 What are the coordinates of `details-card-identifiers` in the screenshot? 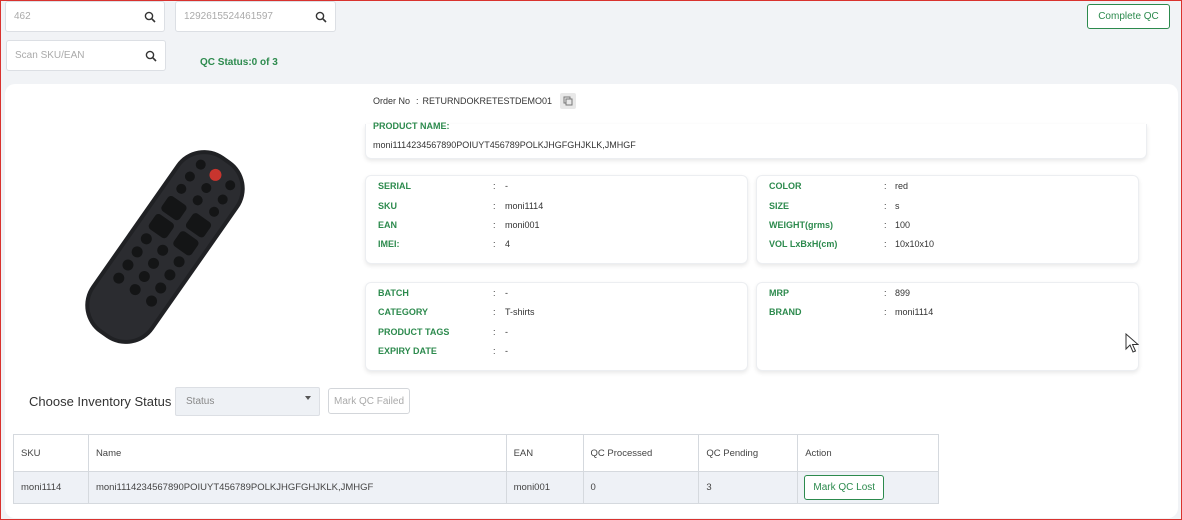 It's located at (556, 219).